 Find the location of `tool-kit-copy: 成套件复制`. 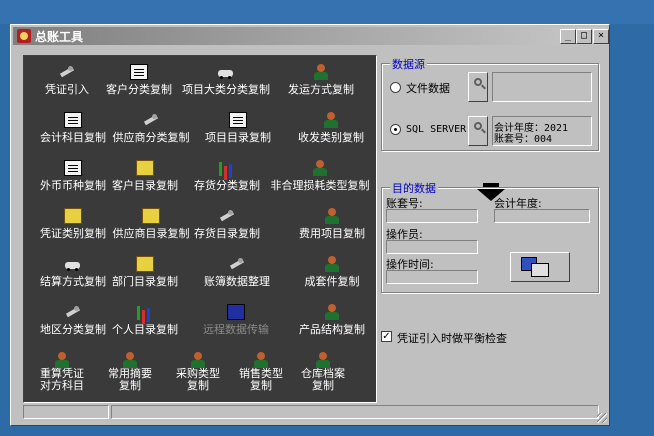

tool-kit-copy: 成套件复制 is located at coordinates (332, 272).